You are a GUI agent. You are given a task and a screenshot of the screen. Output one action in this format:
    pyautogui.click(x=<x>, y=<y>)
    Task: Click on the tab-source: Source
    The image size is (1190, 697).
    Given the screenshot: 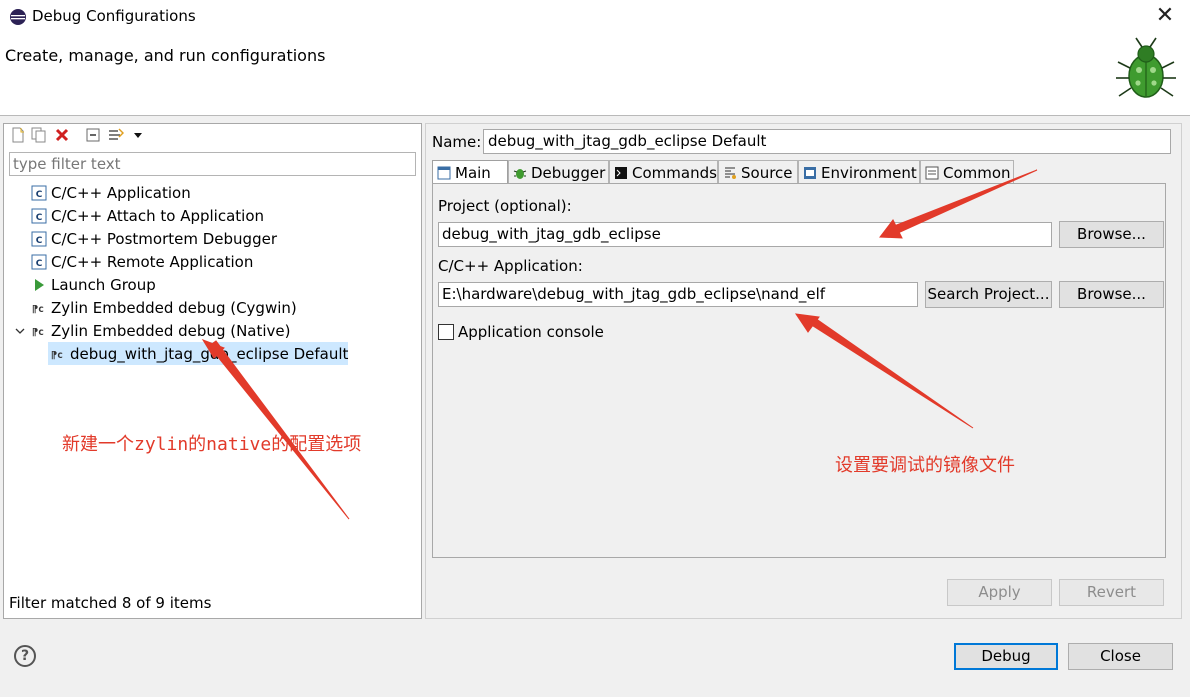 What is the action you would take?
    pyautogui.click(x=758, y=172)
    